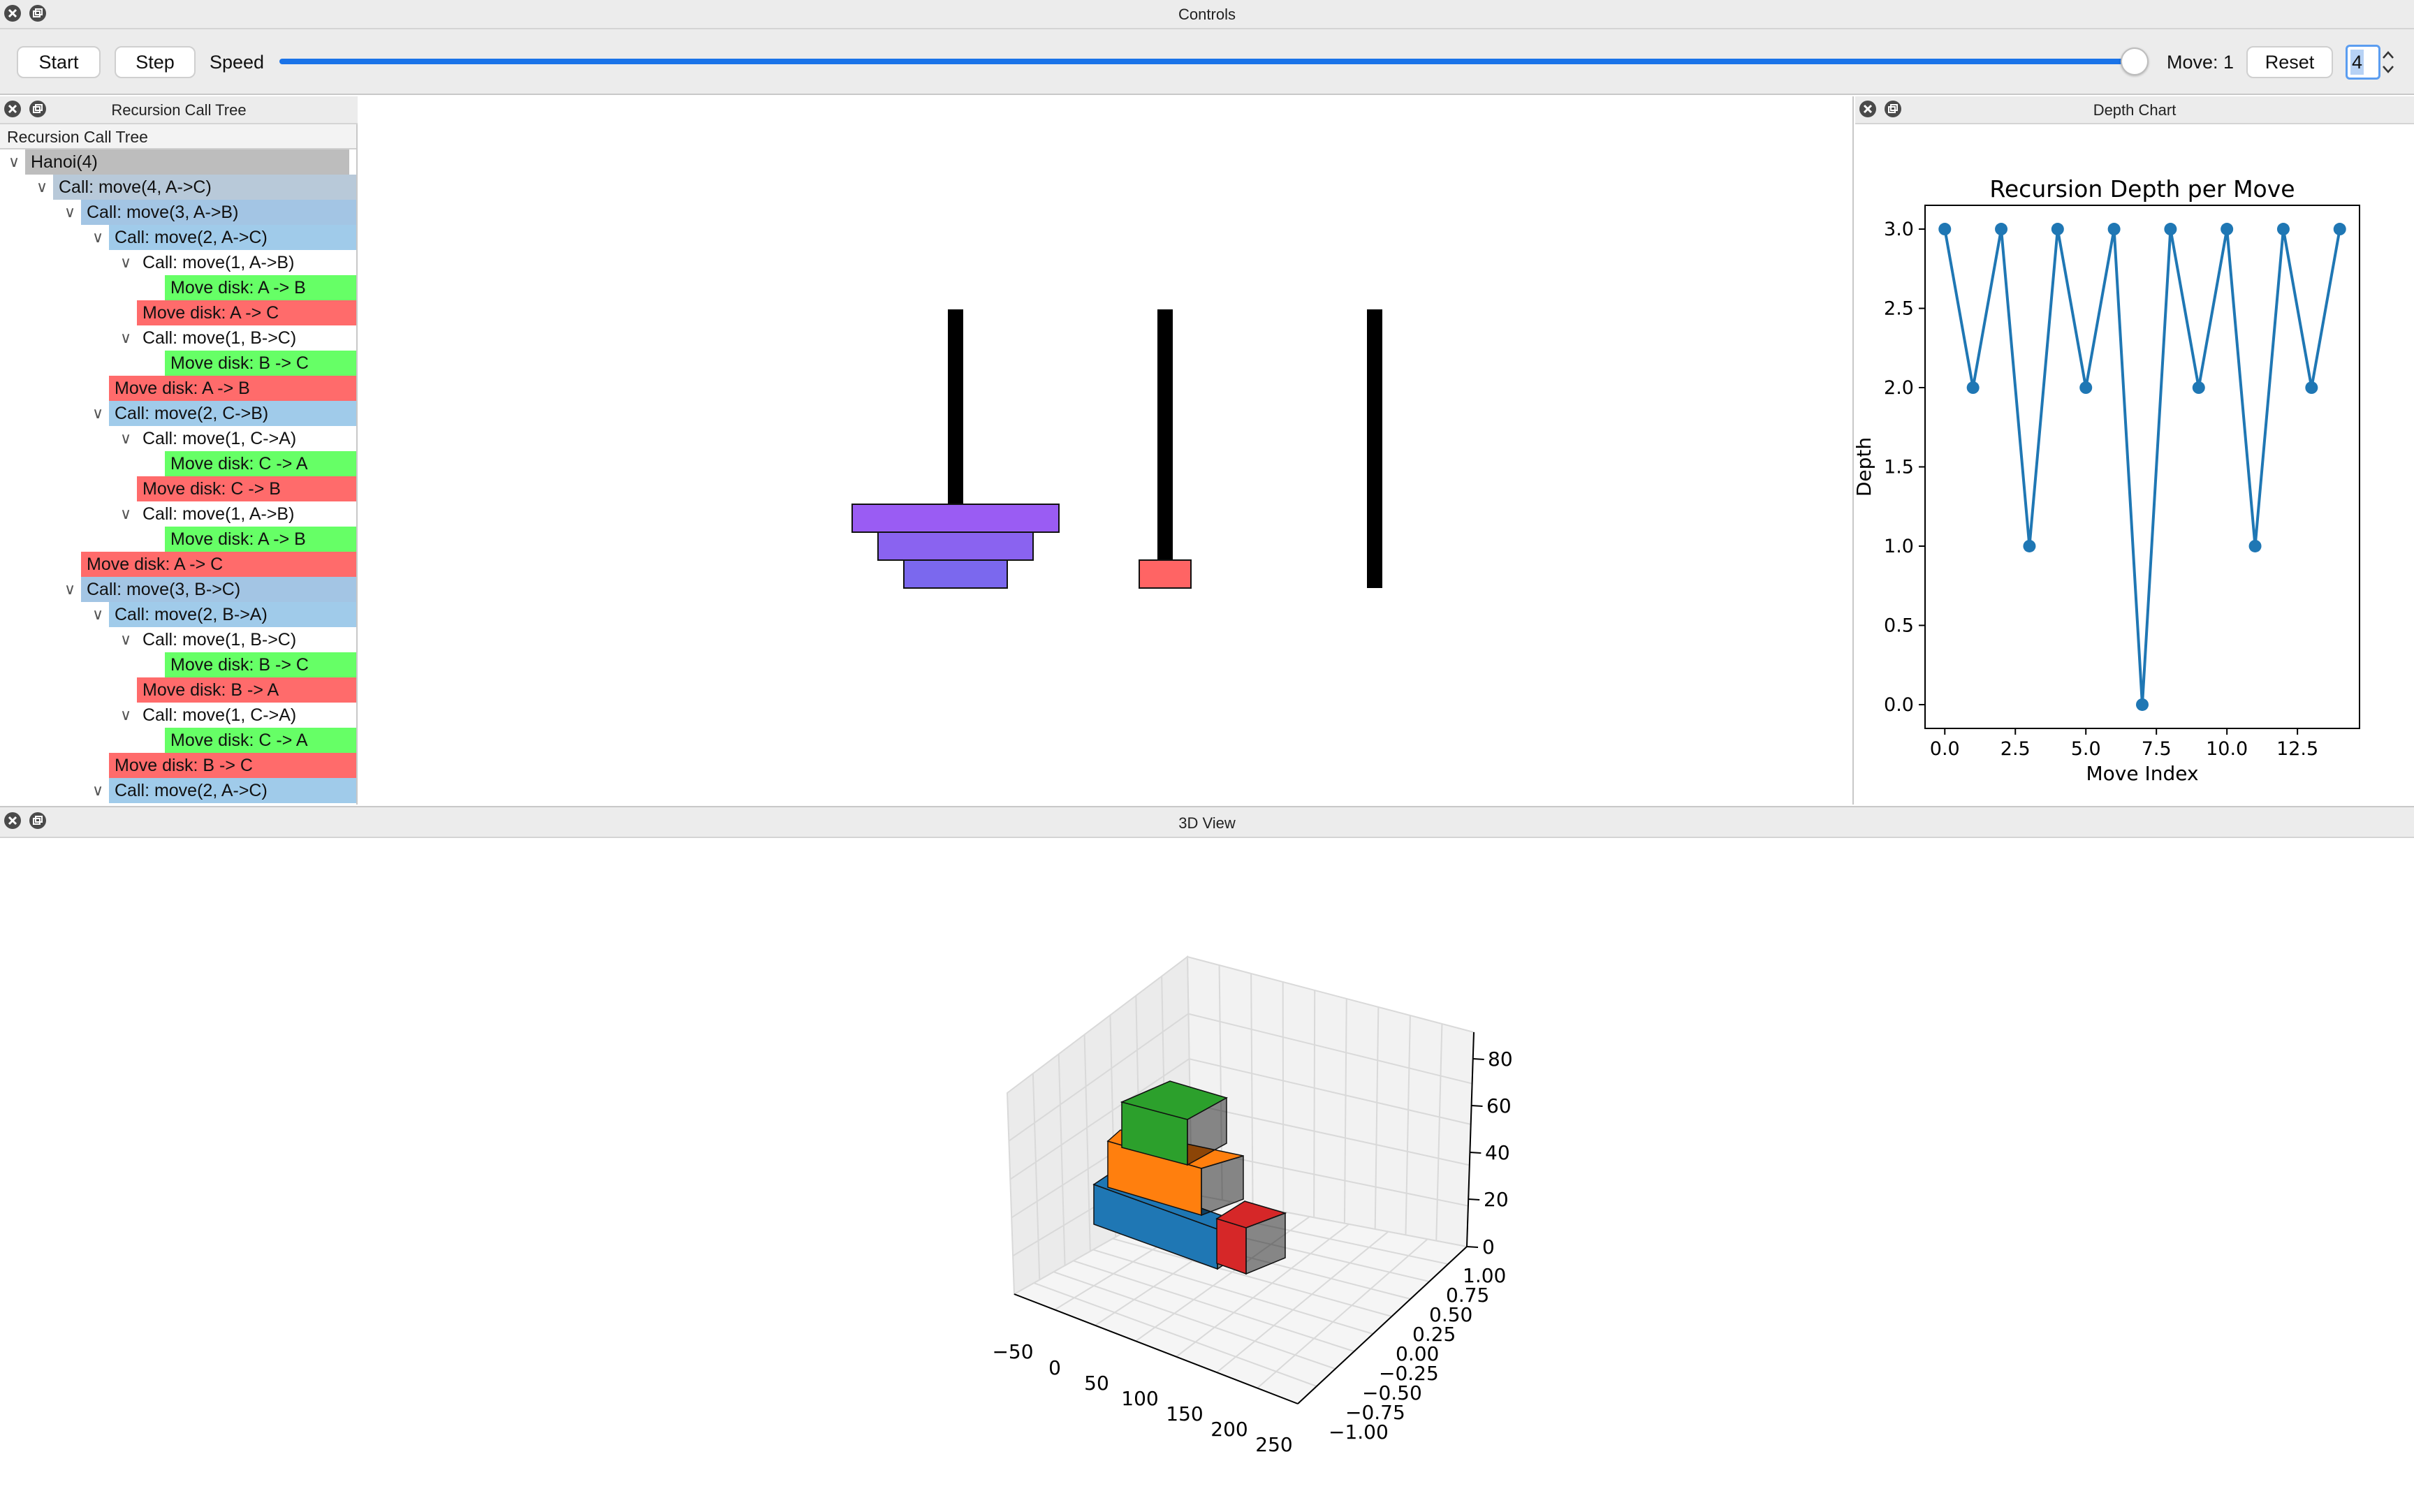 The width and height of the screenshot is (2414, 1512). What do you see at coordinates (210, 690) in the screenshot?
I see `tree-row-label: Move disk: B -> A` at bounding box center [210, 690].